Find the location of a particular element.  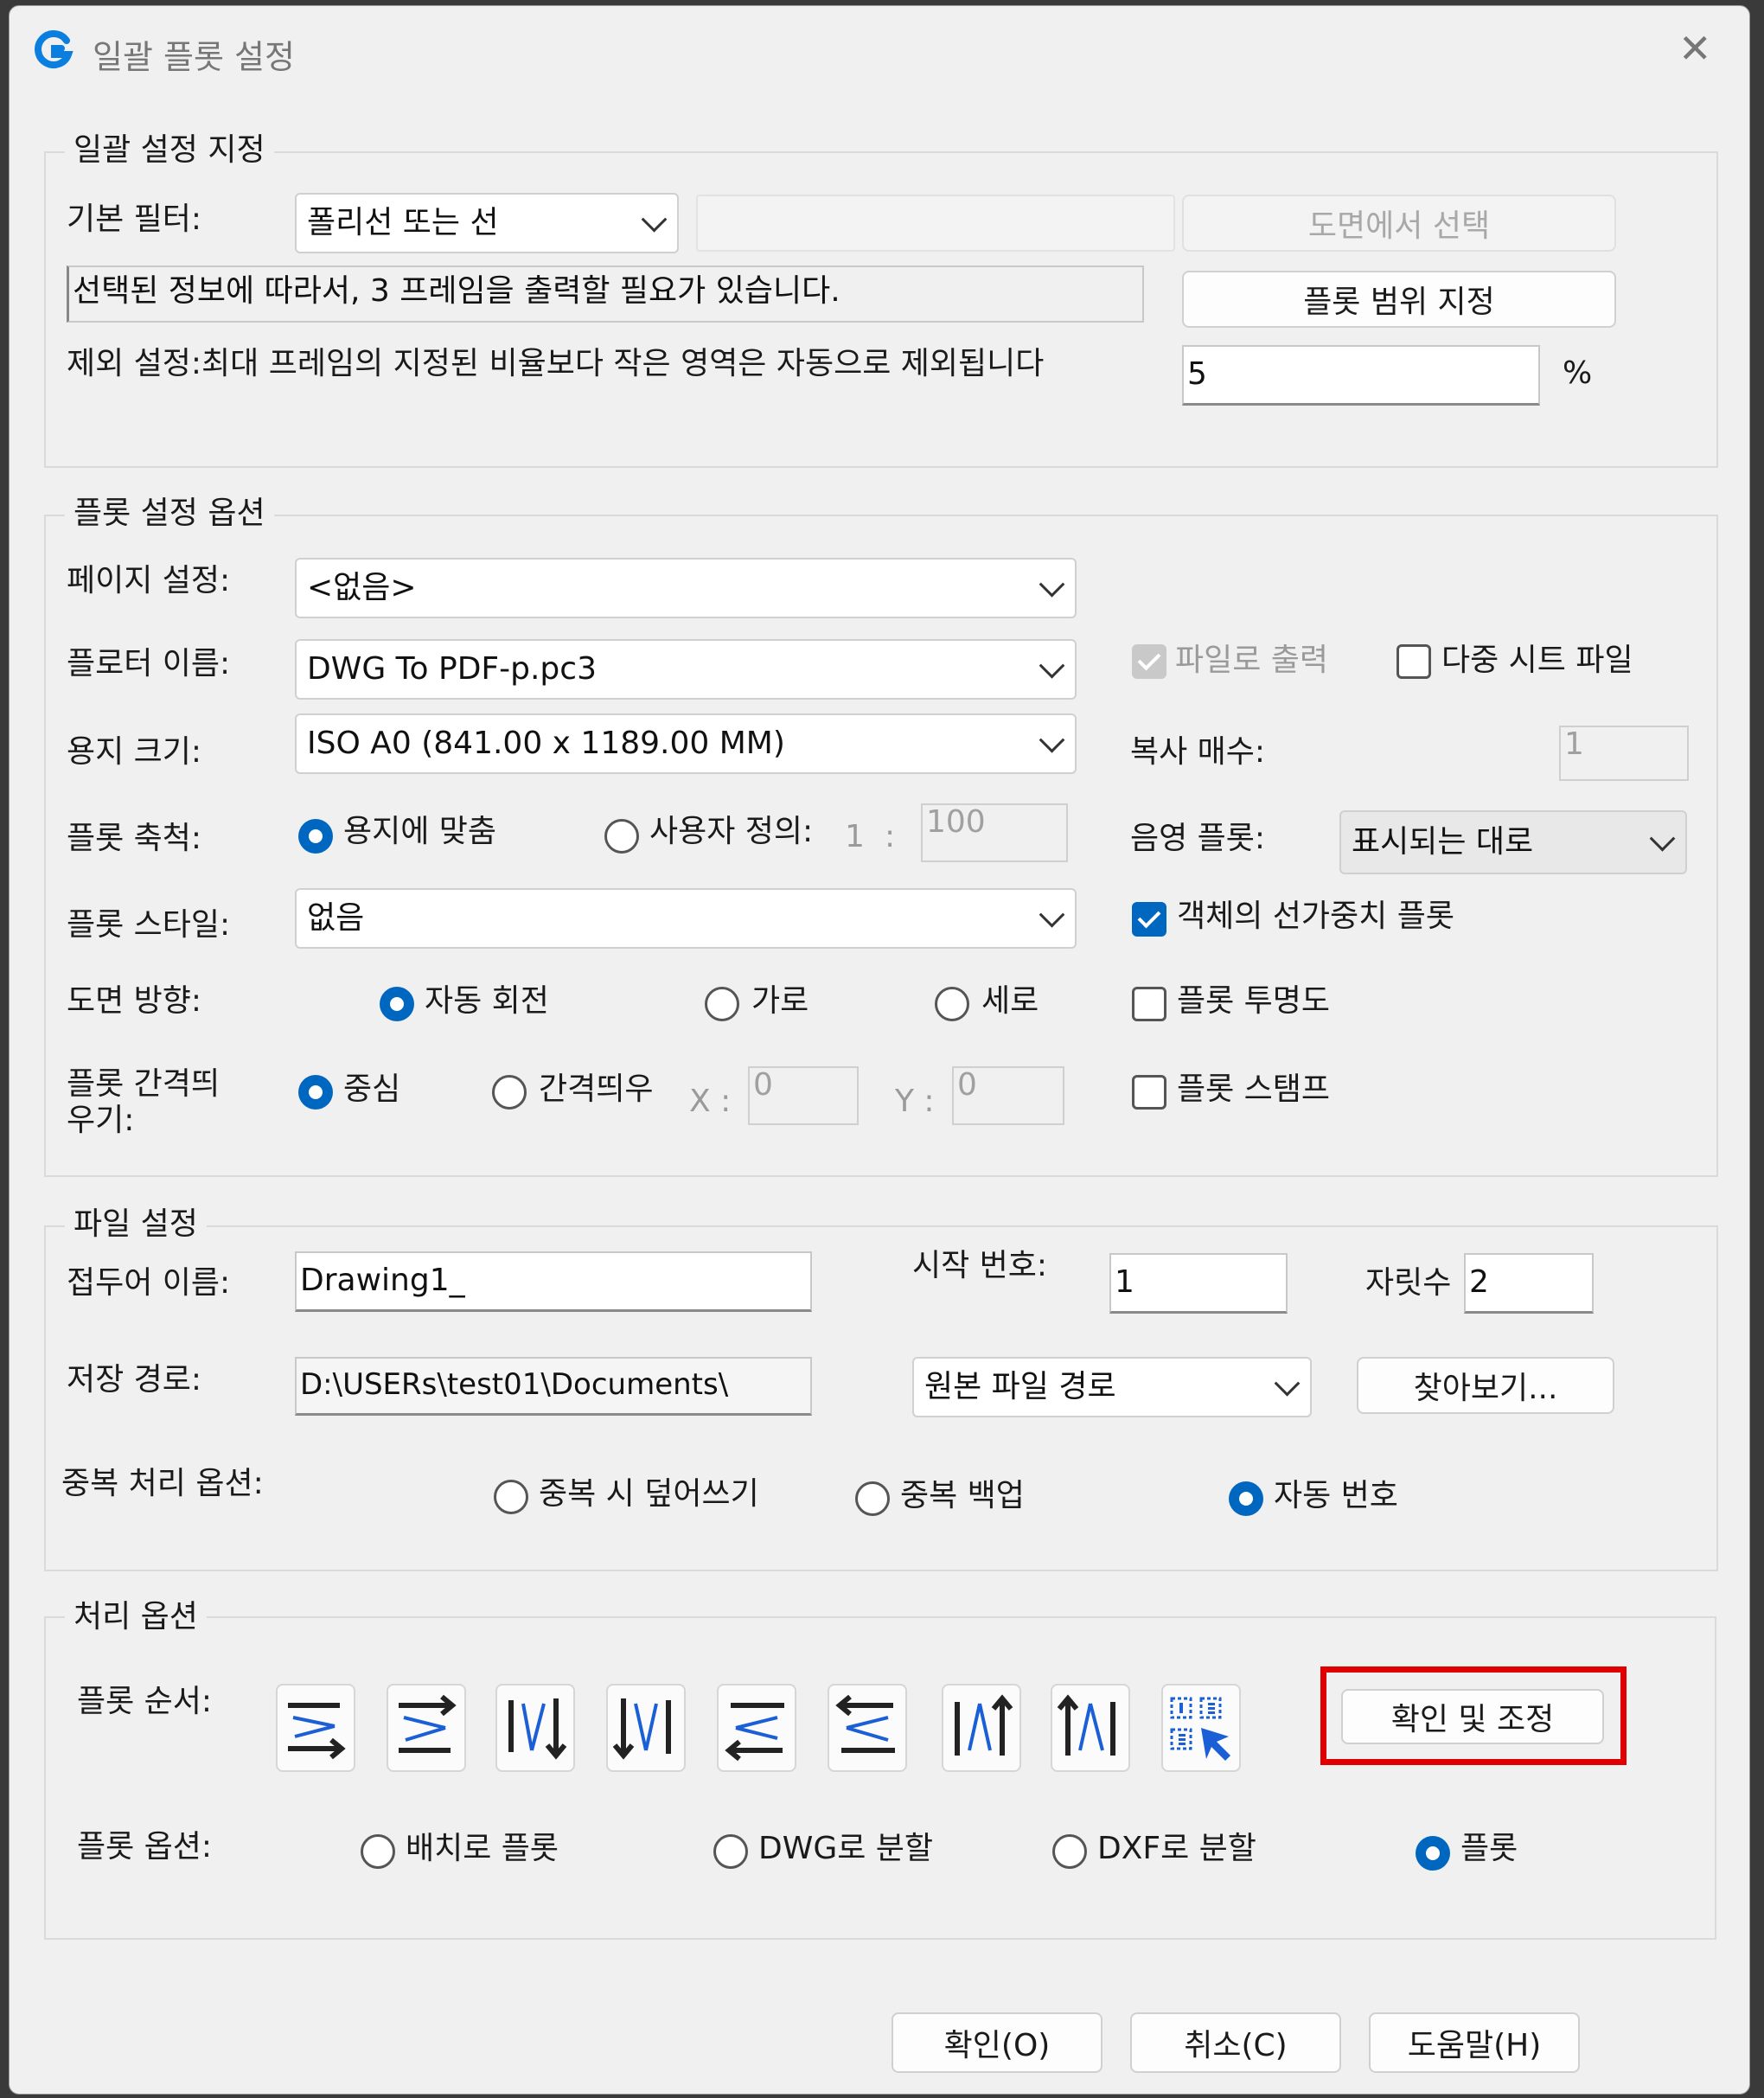

confirm-adjust-button: 확인 및 조정 is located at coordinates (1472, 1716).